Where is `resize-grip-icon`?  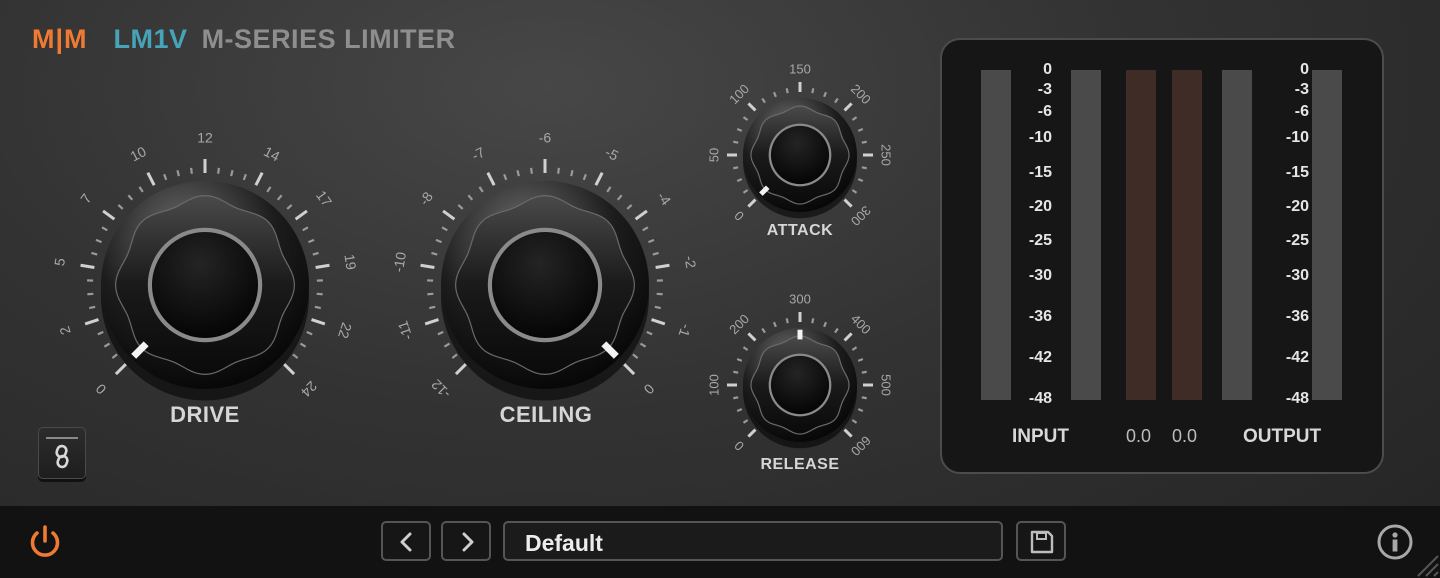
resize-grip-icon is located at coordinates (1425, 563).